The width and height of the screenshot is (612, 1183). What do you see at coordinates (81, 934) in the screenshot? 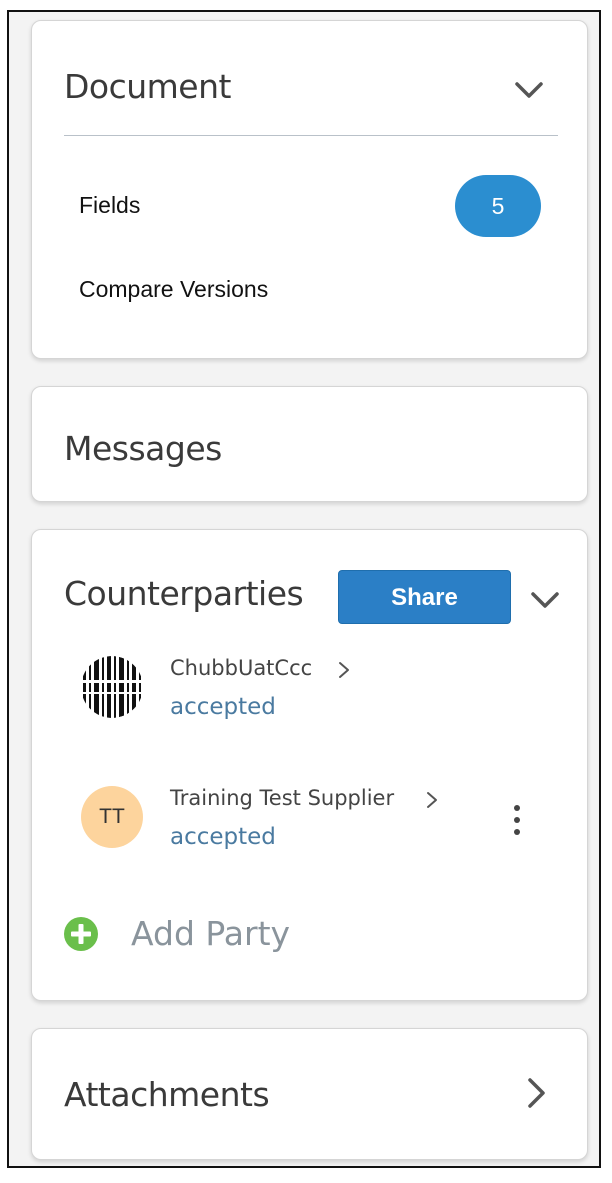
I see `plus-circle-icon` at bounding box center [81, 934].